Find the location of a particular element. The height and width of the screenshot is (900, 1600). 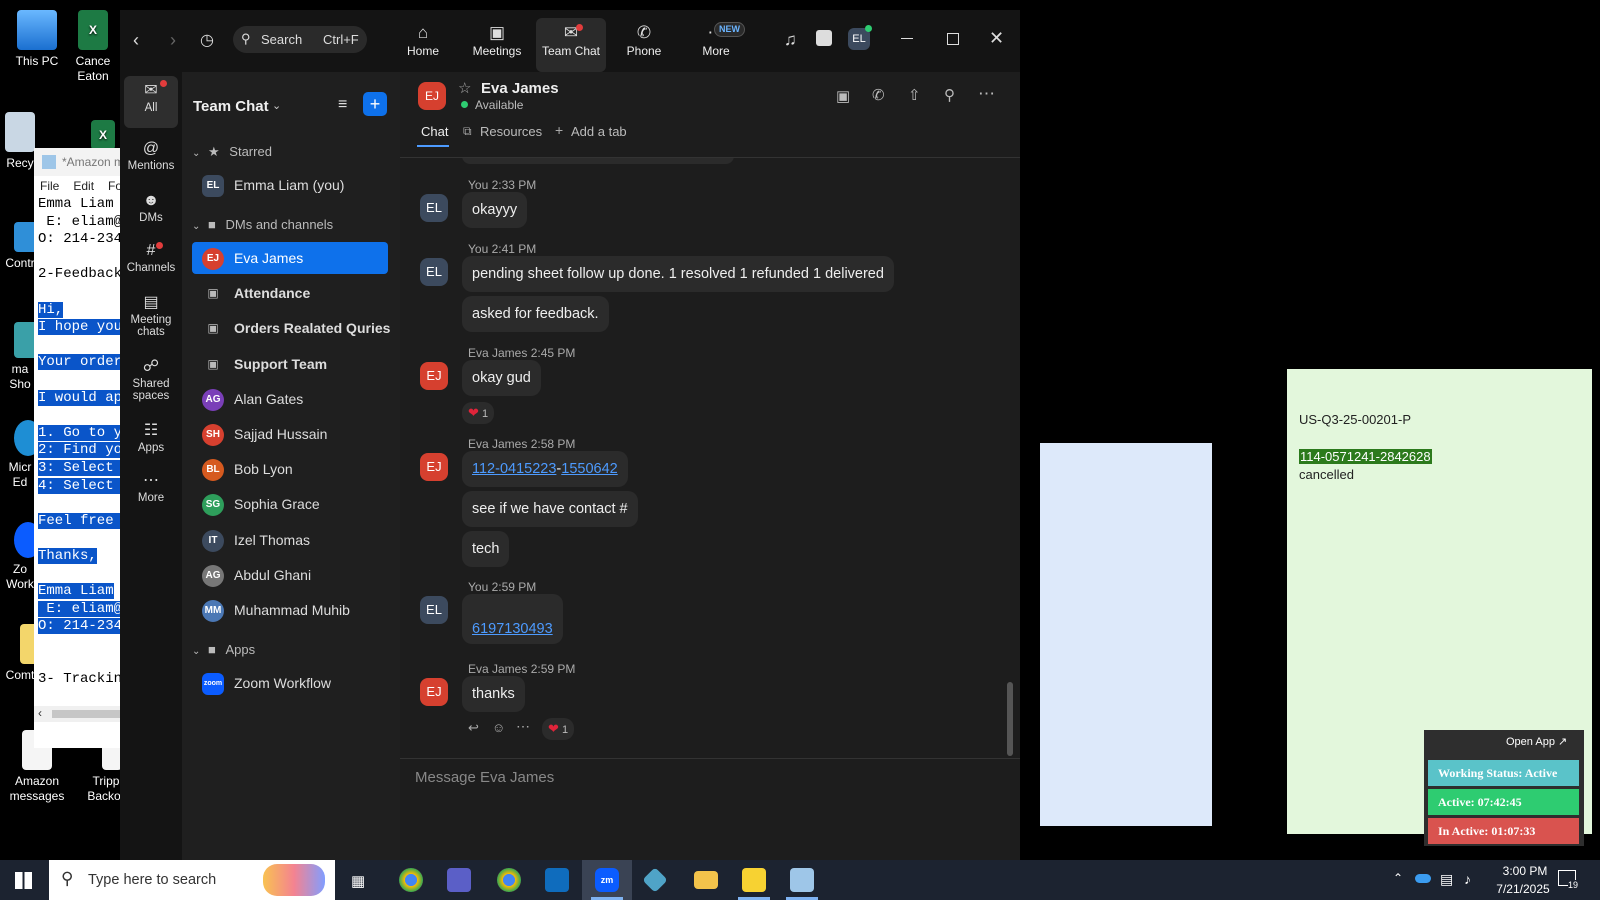

close-icon: ✕ is located at coordinates (996, 38).